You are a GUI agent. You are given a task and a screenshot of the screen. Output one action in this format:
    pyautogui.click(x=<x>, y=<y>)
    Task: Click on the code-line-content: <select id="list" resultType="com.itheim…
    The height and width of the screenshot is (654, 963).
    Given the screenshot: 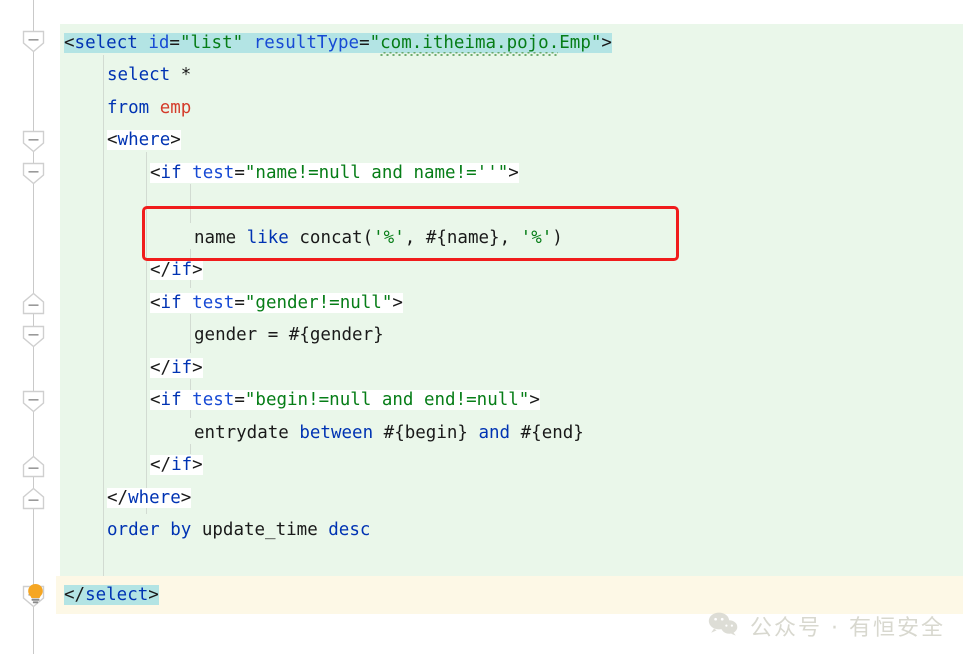 What is the action you would take?
    pyautogui.click(x=338, y=43)
    